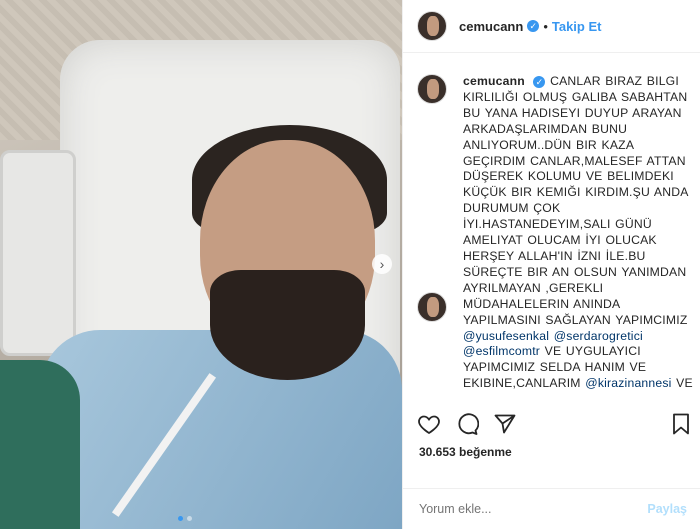 The image size is (700, 529). I want to click on action-bar, so click(555, 425).